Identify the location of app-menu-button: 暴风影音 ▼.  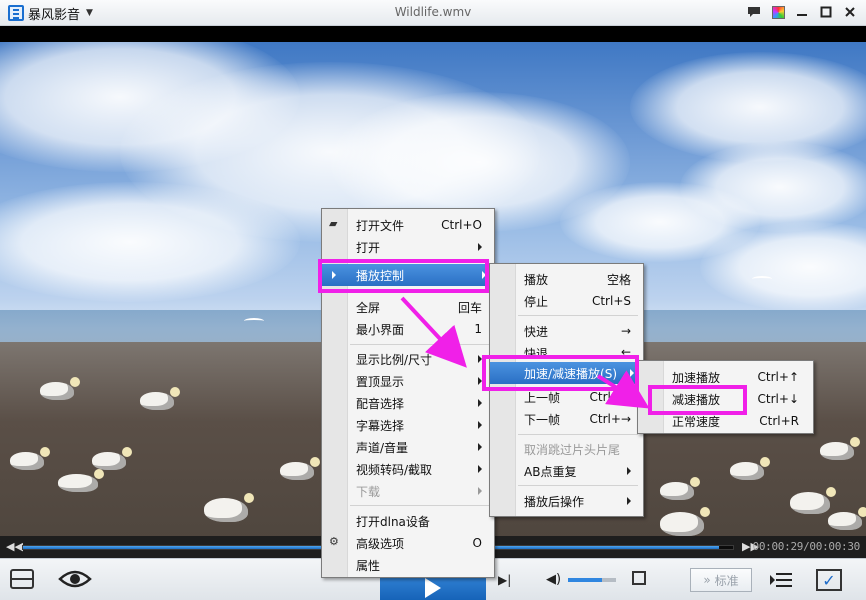
(50, 13).